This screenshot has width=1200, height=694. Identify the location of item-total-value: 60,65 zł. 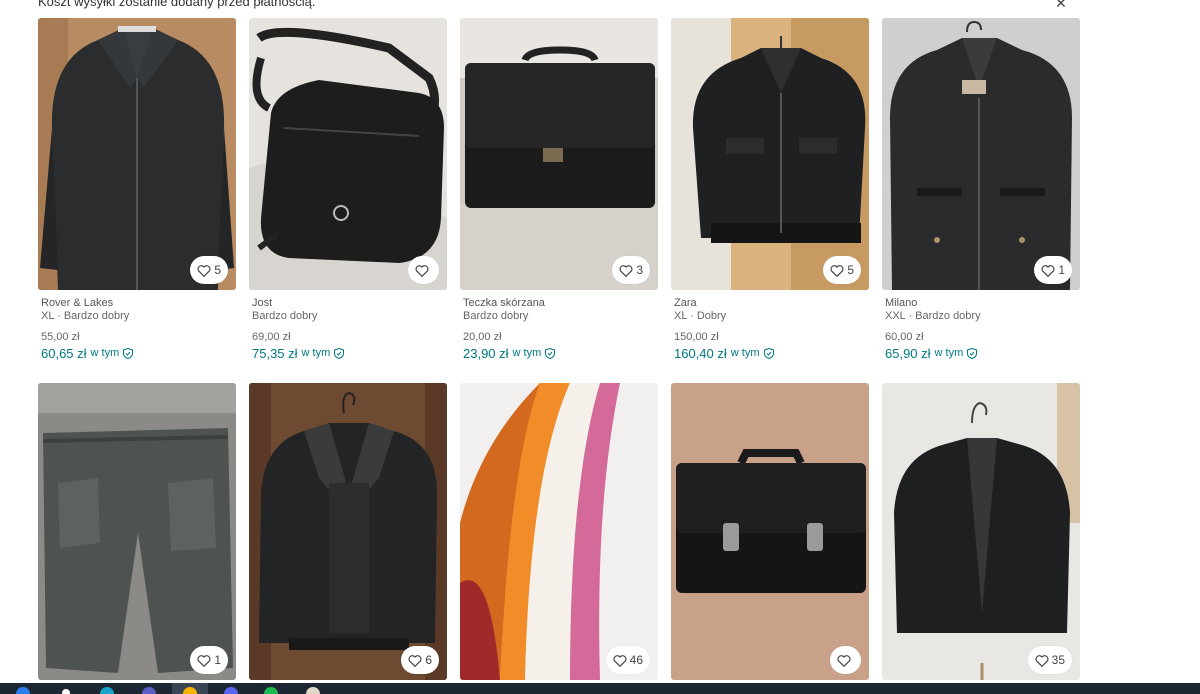
(64, 353).